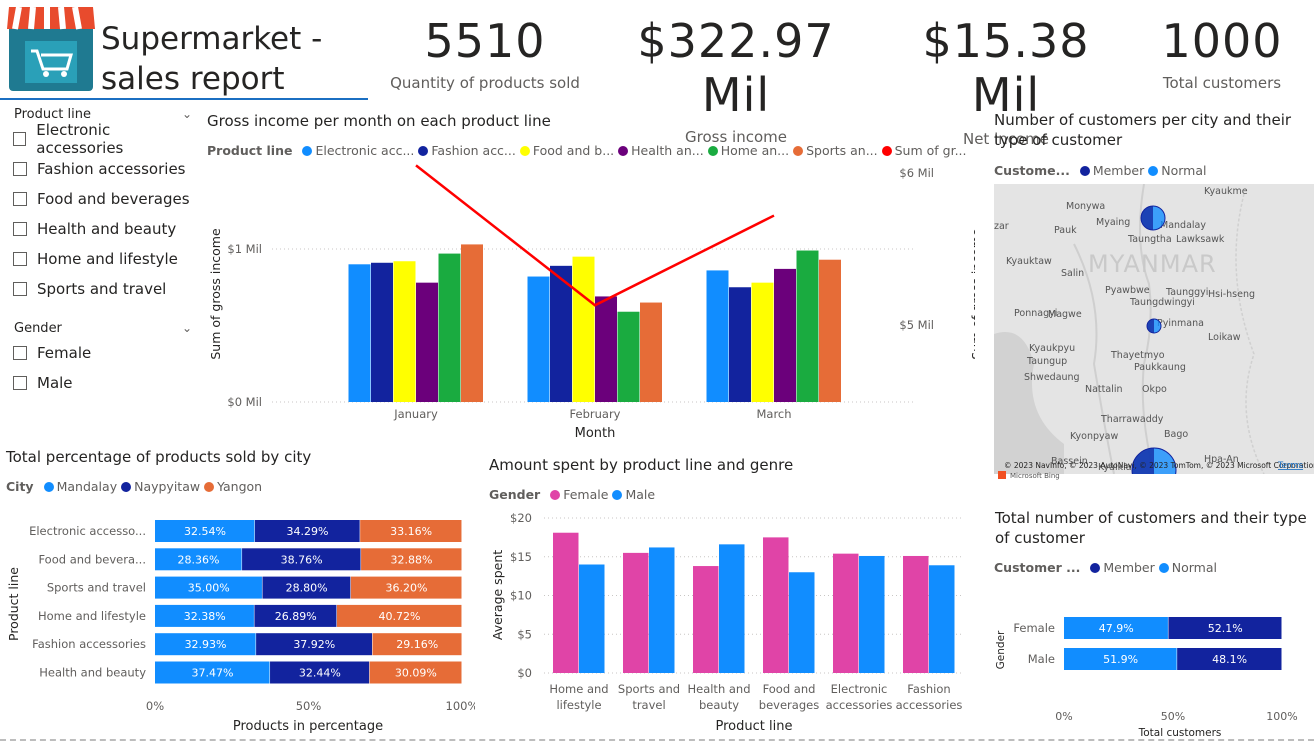 This screenshot has width=1314, height=741. What do you see at coordinates (807, 326) in the screenshot?
I see `bar-homean-march` at bounding box center [807, 326].